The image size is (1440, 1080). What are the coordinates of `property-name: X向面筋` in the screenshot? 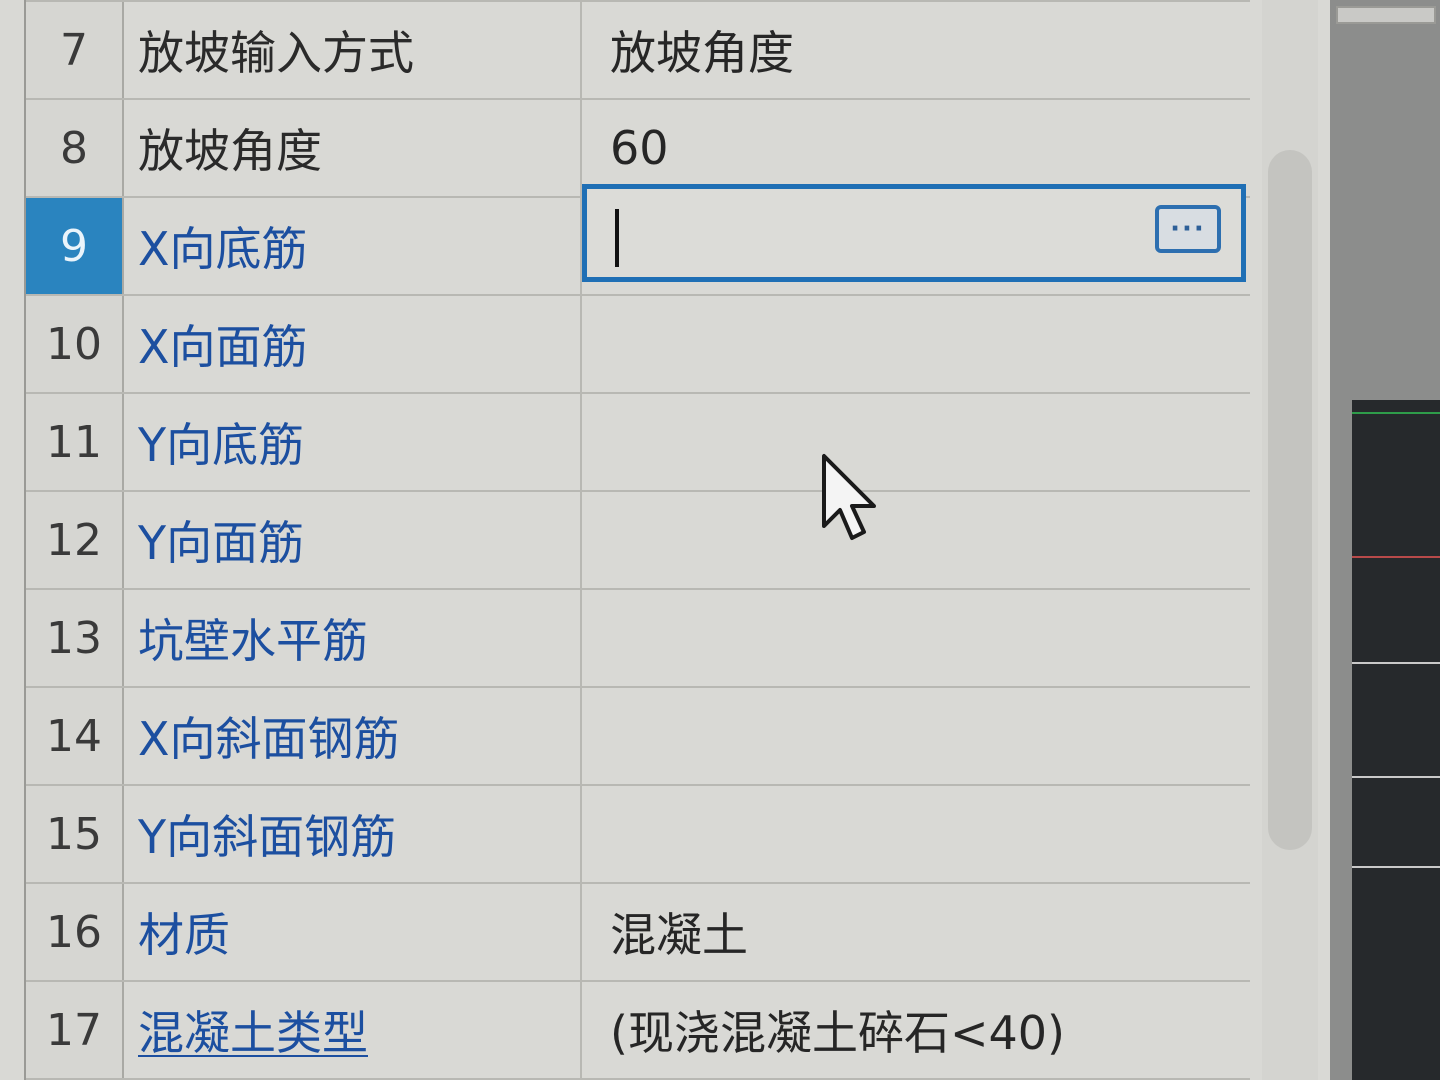 It's located at (353, 344).